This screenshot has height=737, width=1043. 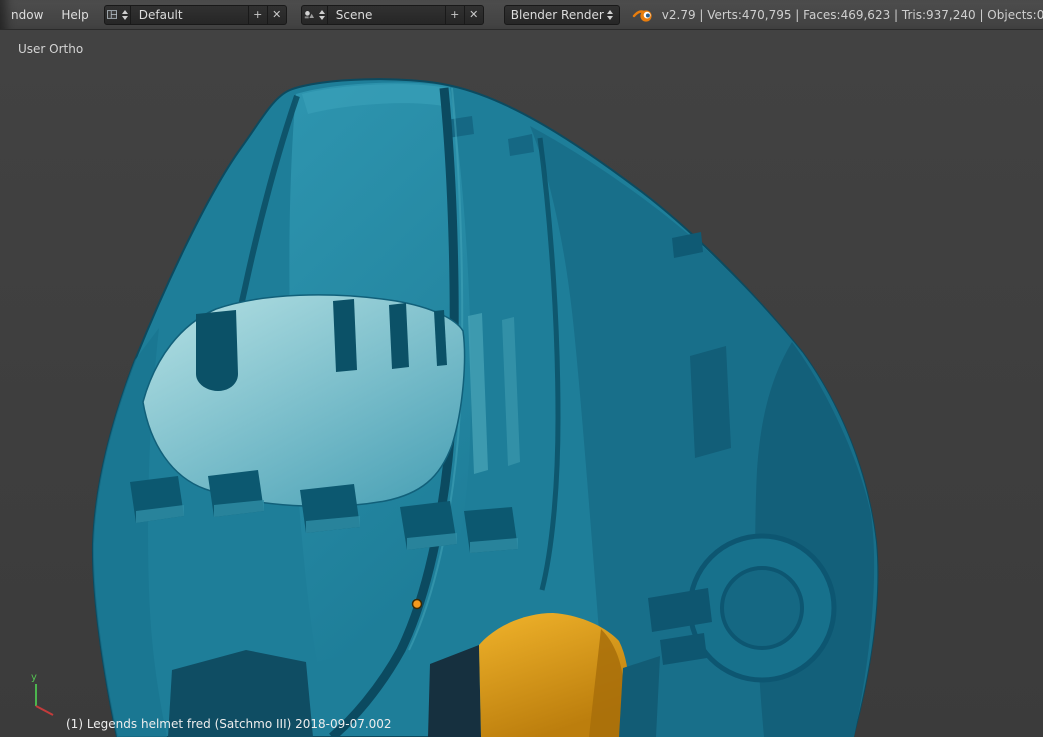 I want to click on view-mode-label: User Ortho, so click(x=51, y=49).